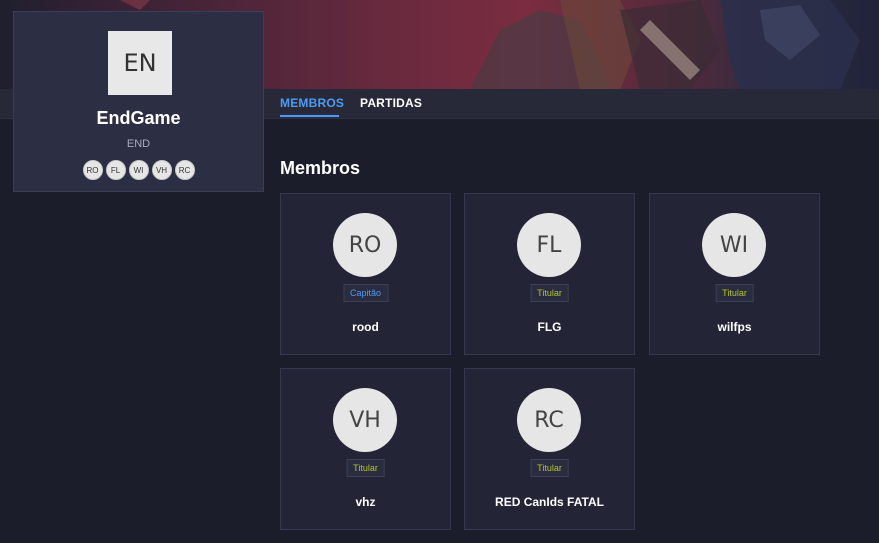 This screenshot has width=879, height=543. What do you see at coordinates (184, 170) in the screenshot?
I see `mini-avatar: RC` at bounding box center [184, 170].